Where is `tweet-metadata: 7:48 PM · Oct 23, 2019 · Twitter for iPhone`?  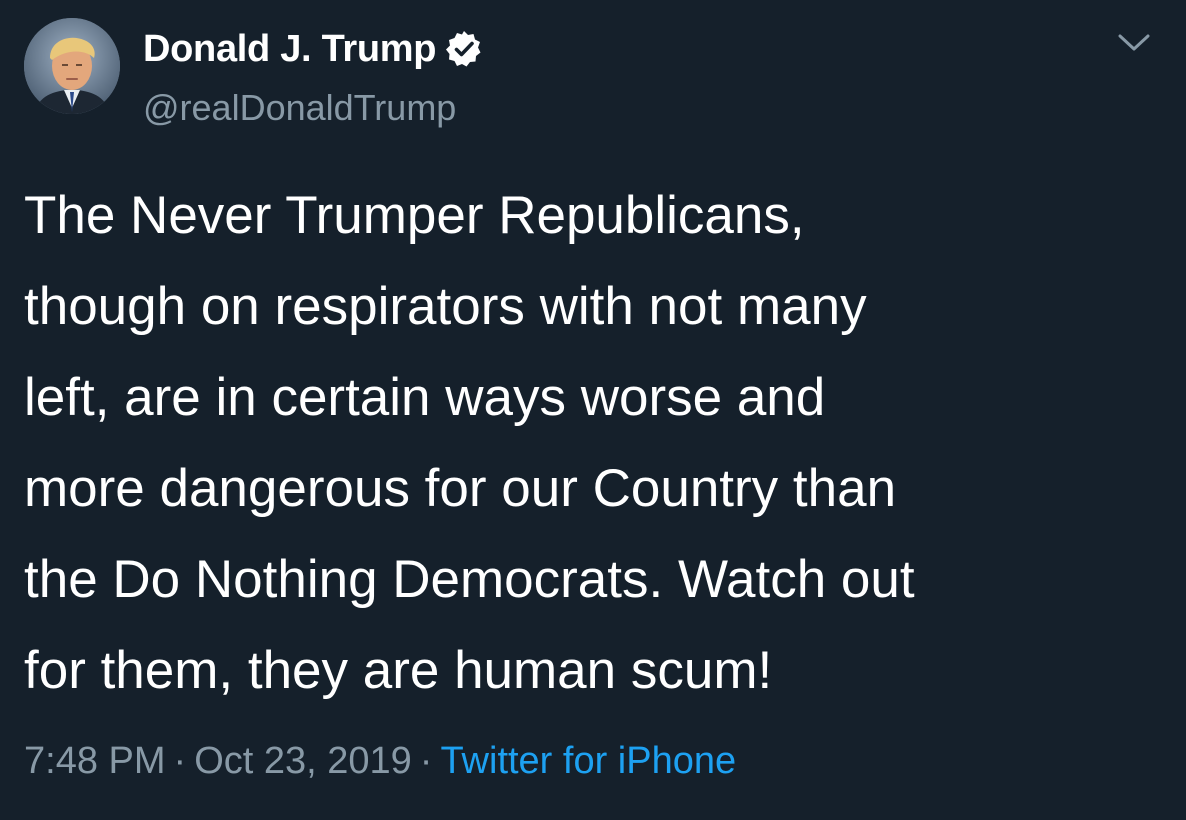
tweet-metadata: 7:48 PM · Oct 23, 2019 · Twitter for iPhone is located at coordinates (380, 761).